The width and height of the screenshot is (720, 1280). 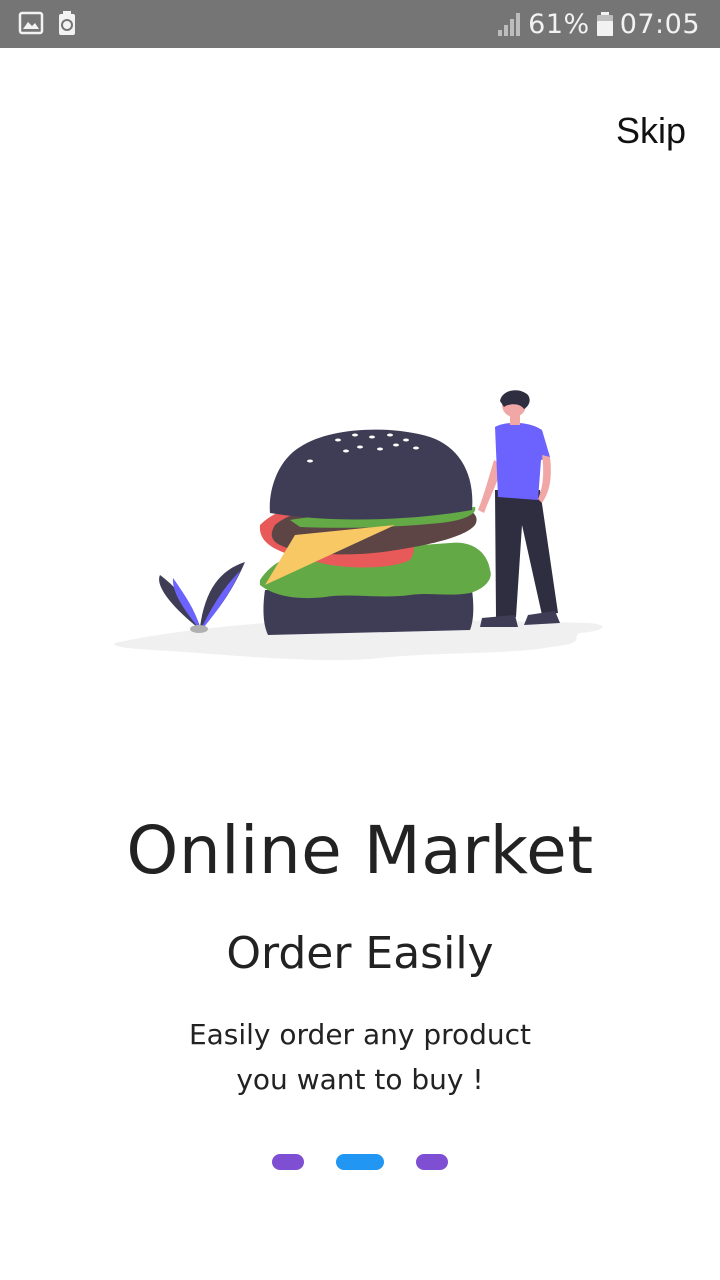 I want to click on page-indicator, so click(x=360, y=1162).